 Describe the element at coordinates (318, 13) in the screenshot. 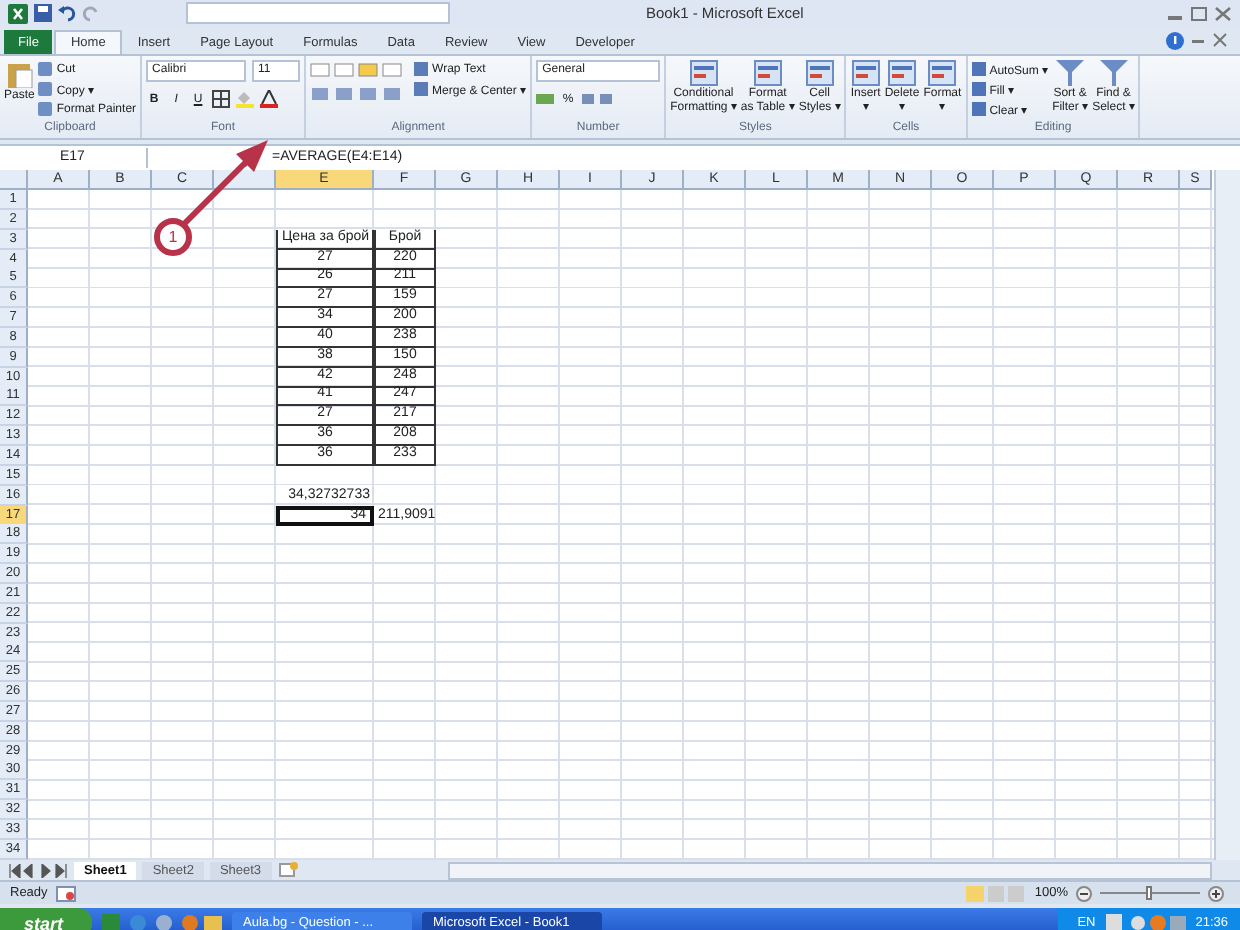

I see `quick-access-field` at that location.